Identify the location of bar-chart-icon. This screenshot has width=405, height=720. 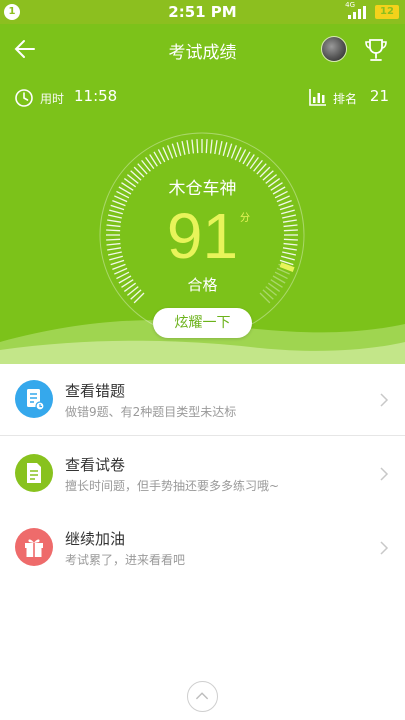
(317, 97).